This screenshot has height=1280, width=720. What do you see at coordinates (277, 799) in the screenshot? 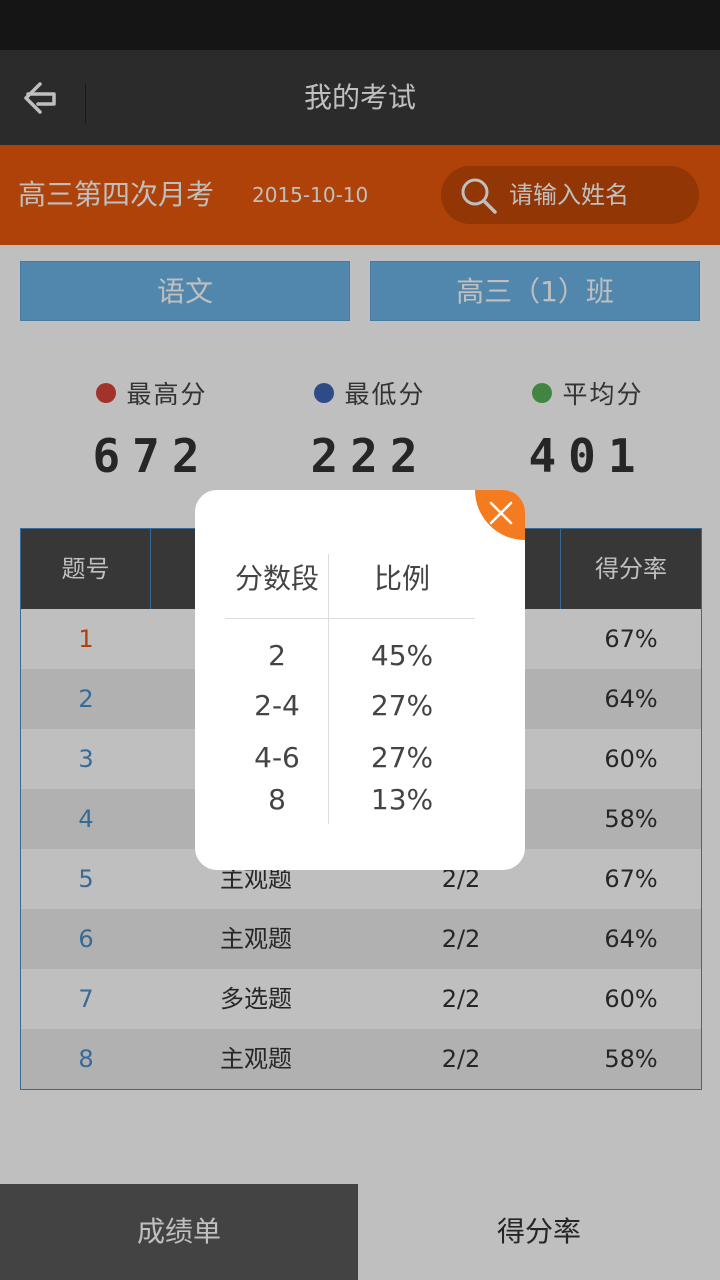
I see `modal-range-cell: 8` at bounding box center [277, 799].